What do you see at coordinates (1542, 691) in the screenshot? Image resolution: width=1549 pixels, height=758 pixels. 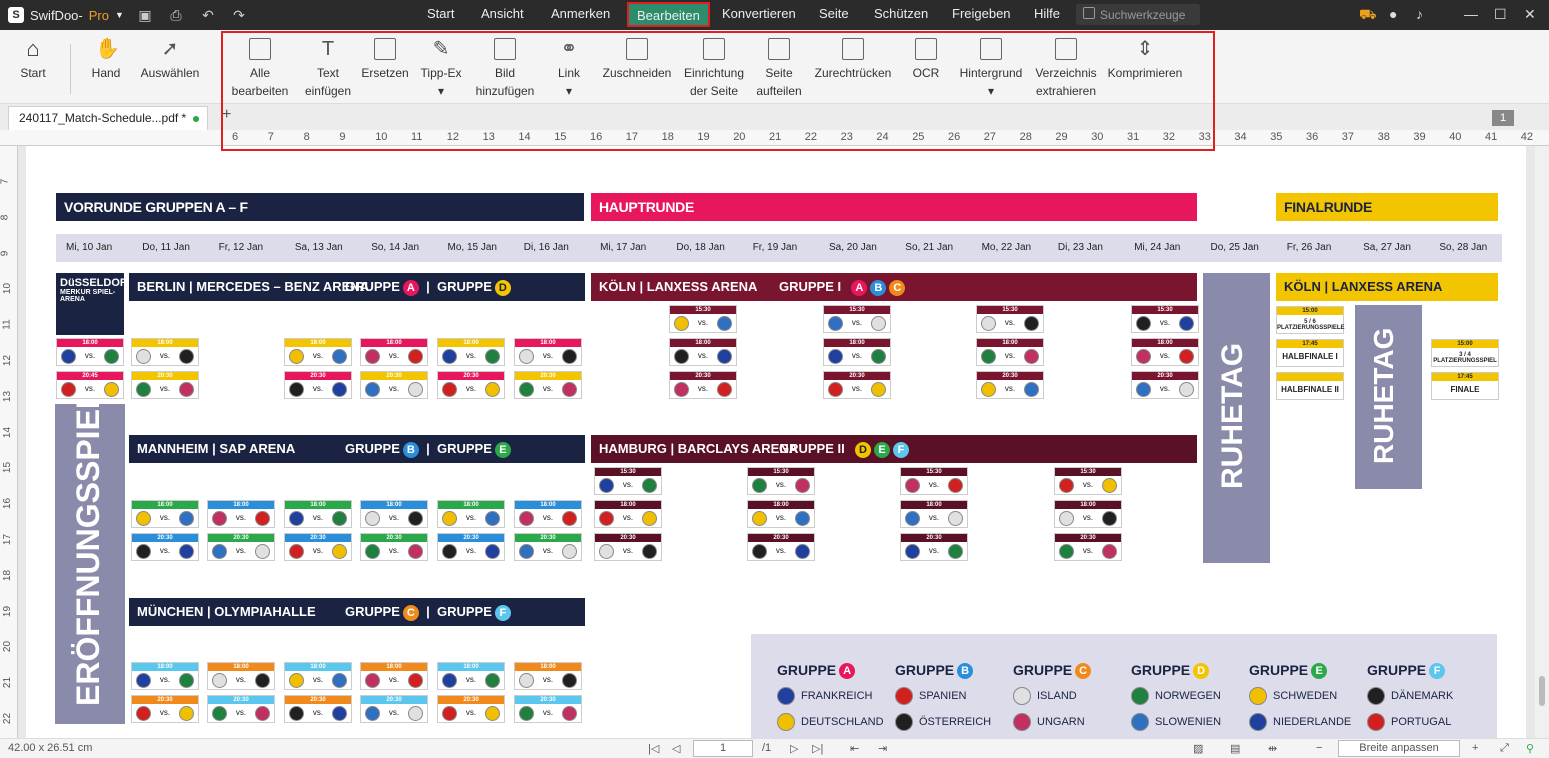 I see `scroll-thumb` at bounding box center [1542, 691].